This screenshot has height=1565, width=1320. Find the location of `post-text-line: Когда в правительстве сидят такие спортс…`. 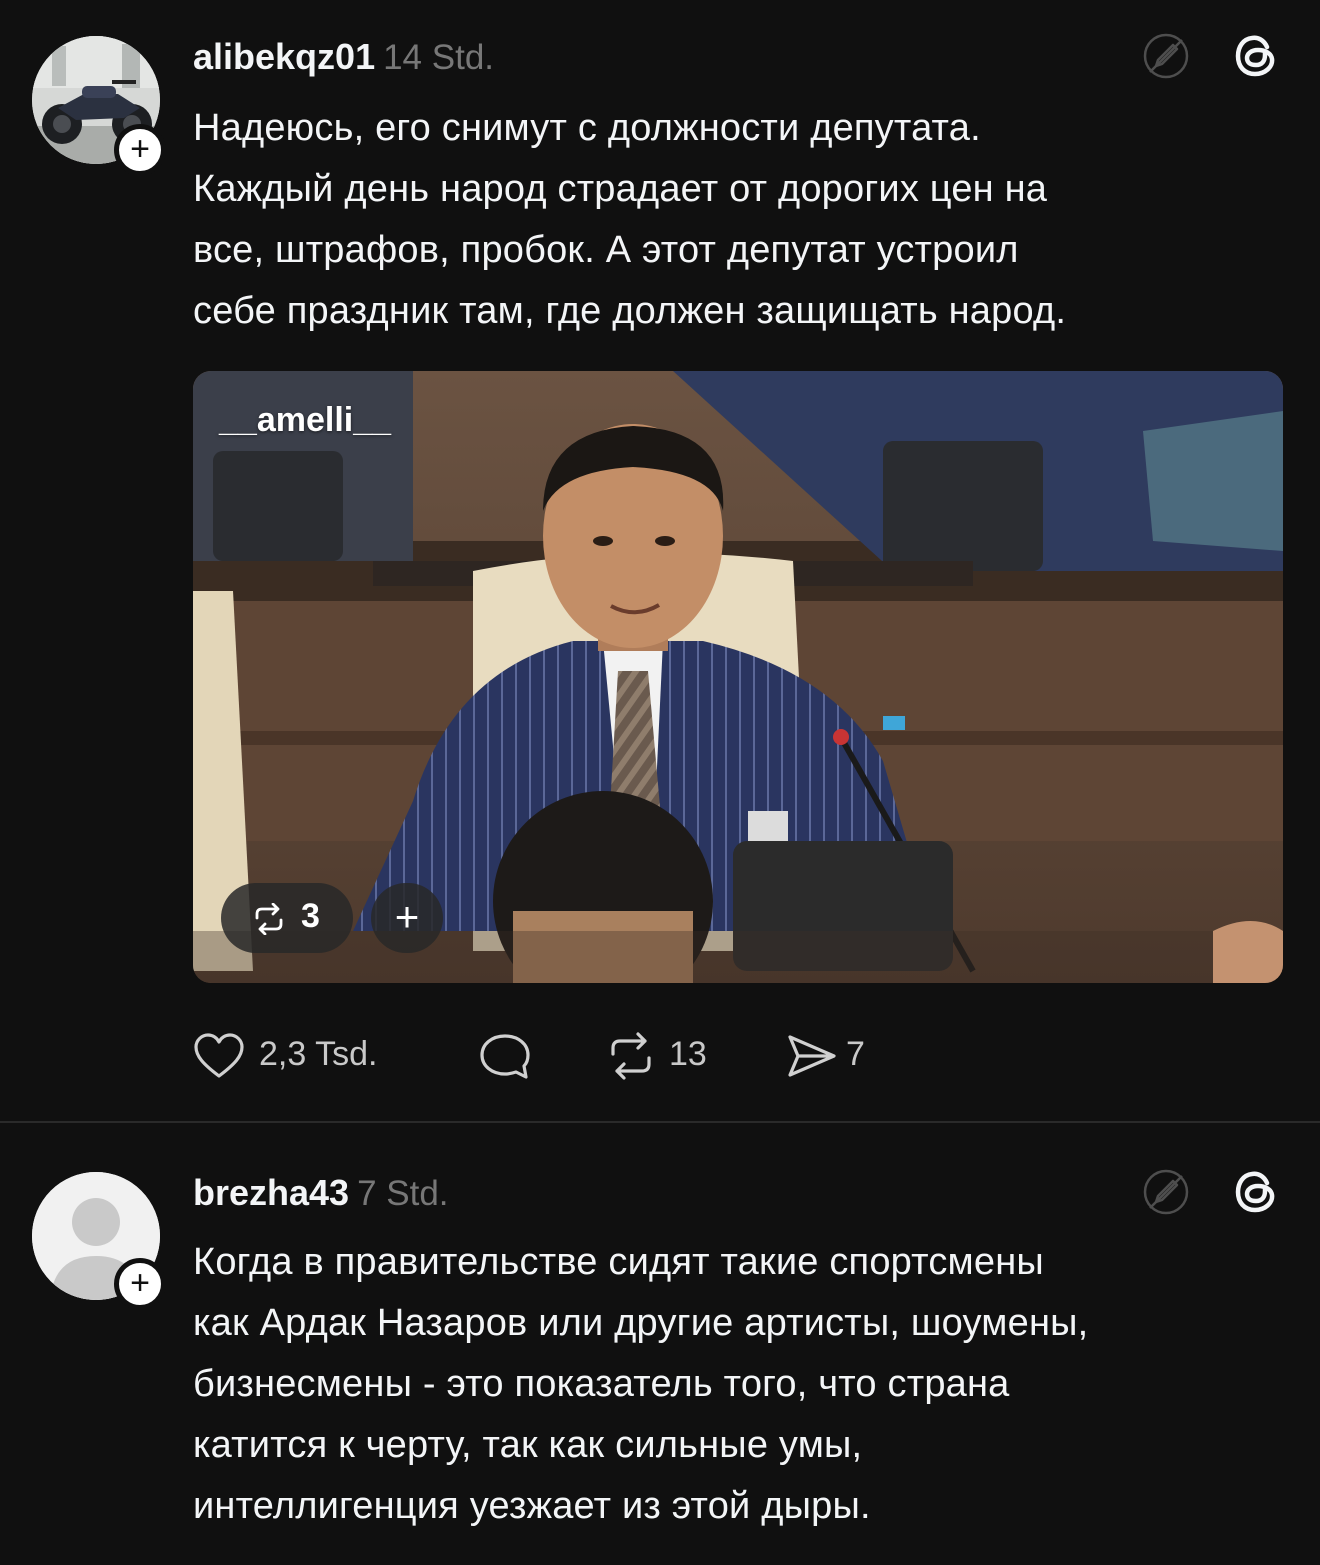

post-text-line: Когда в правительстве сидят такие спортс… is located at coordinates (618, 1262).